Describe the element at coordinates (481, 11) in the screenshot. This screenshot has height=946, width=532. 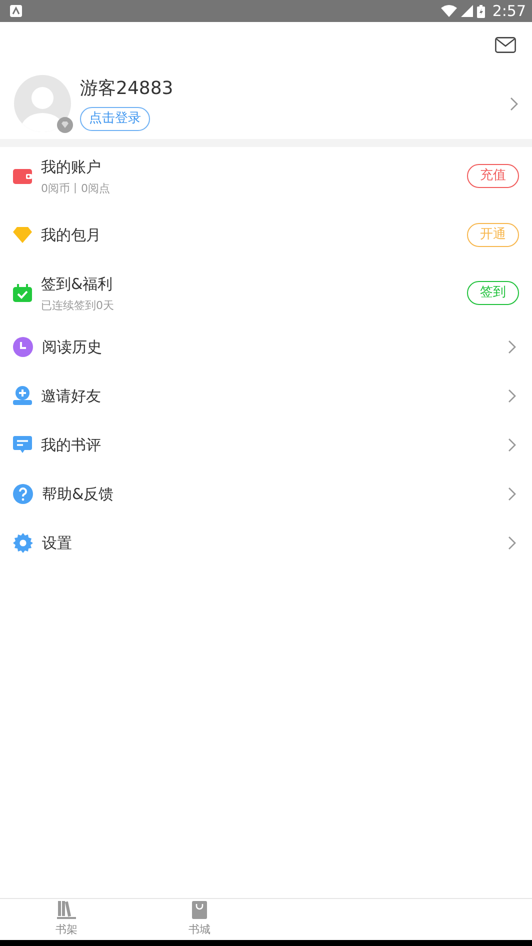
I see `battery-icon` at that location.